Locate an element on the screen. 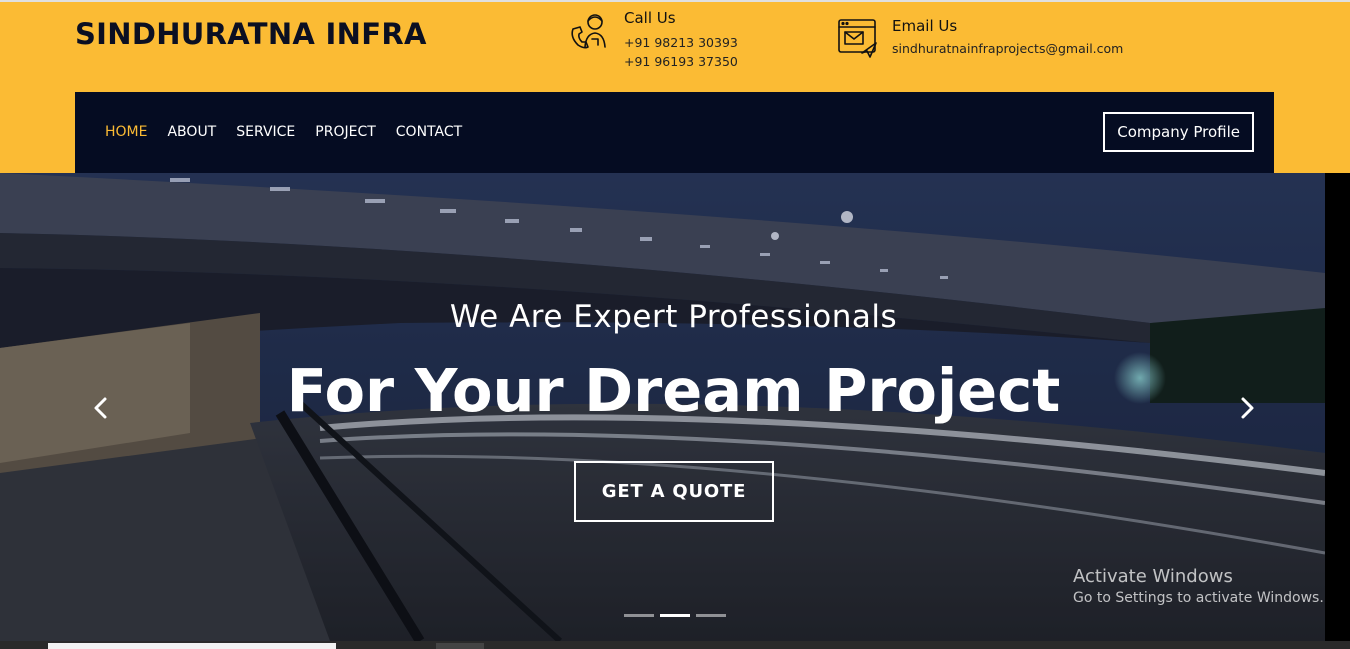 The image size is (1350, 649). nav-item-contact: CONTACT is located at coordinates (429, 132).